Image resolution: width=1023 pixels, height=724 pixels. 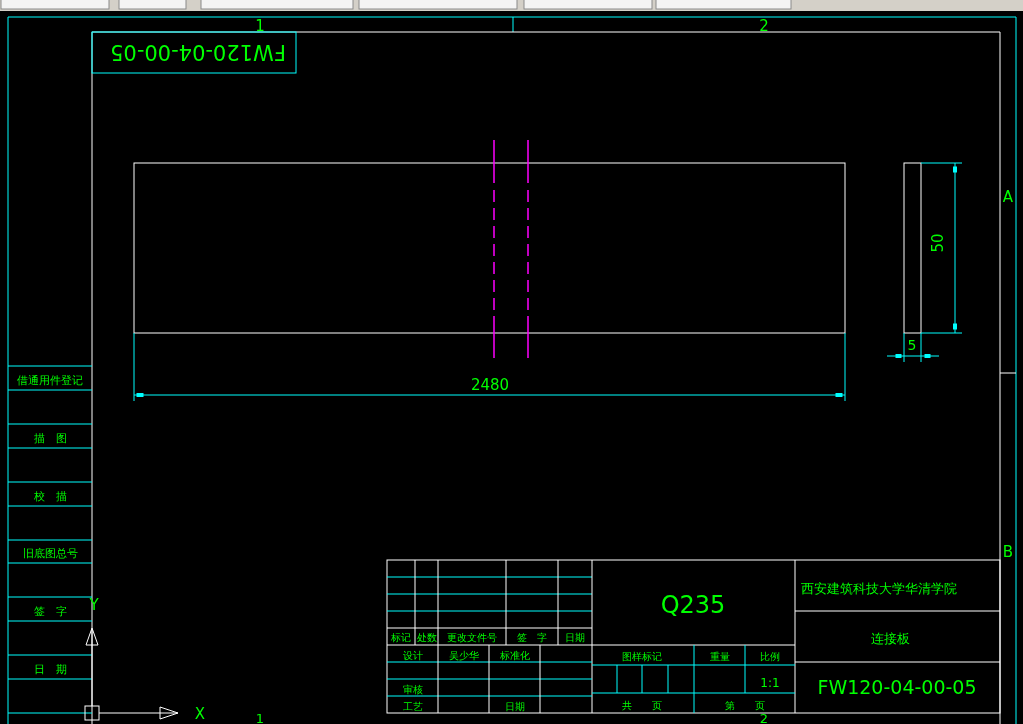 I want to click on table-label: 标准化, so click(x=515, y=655).